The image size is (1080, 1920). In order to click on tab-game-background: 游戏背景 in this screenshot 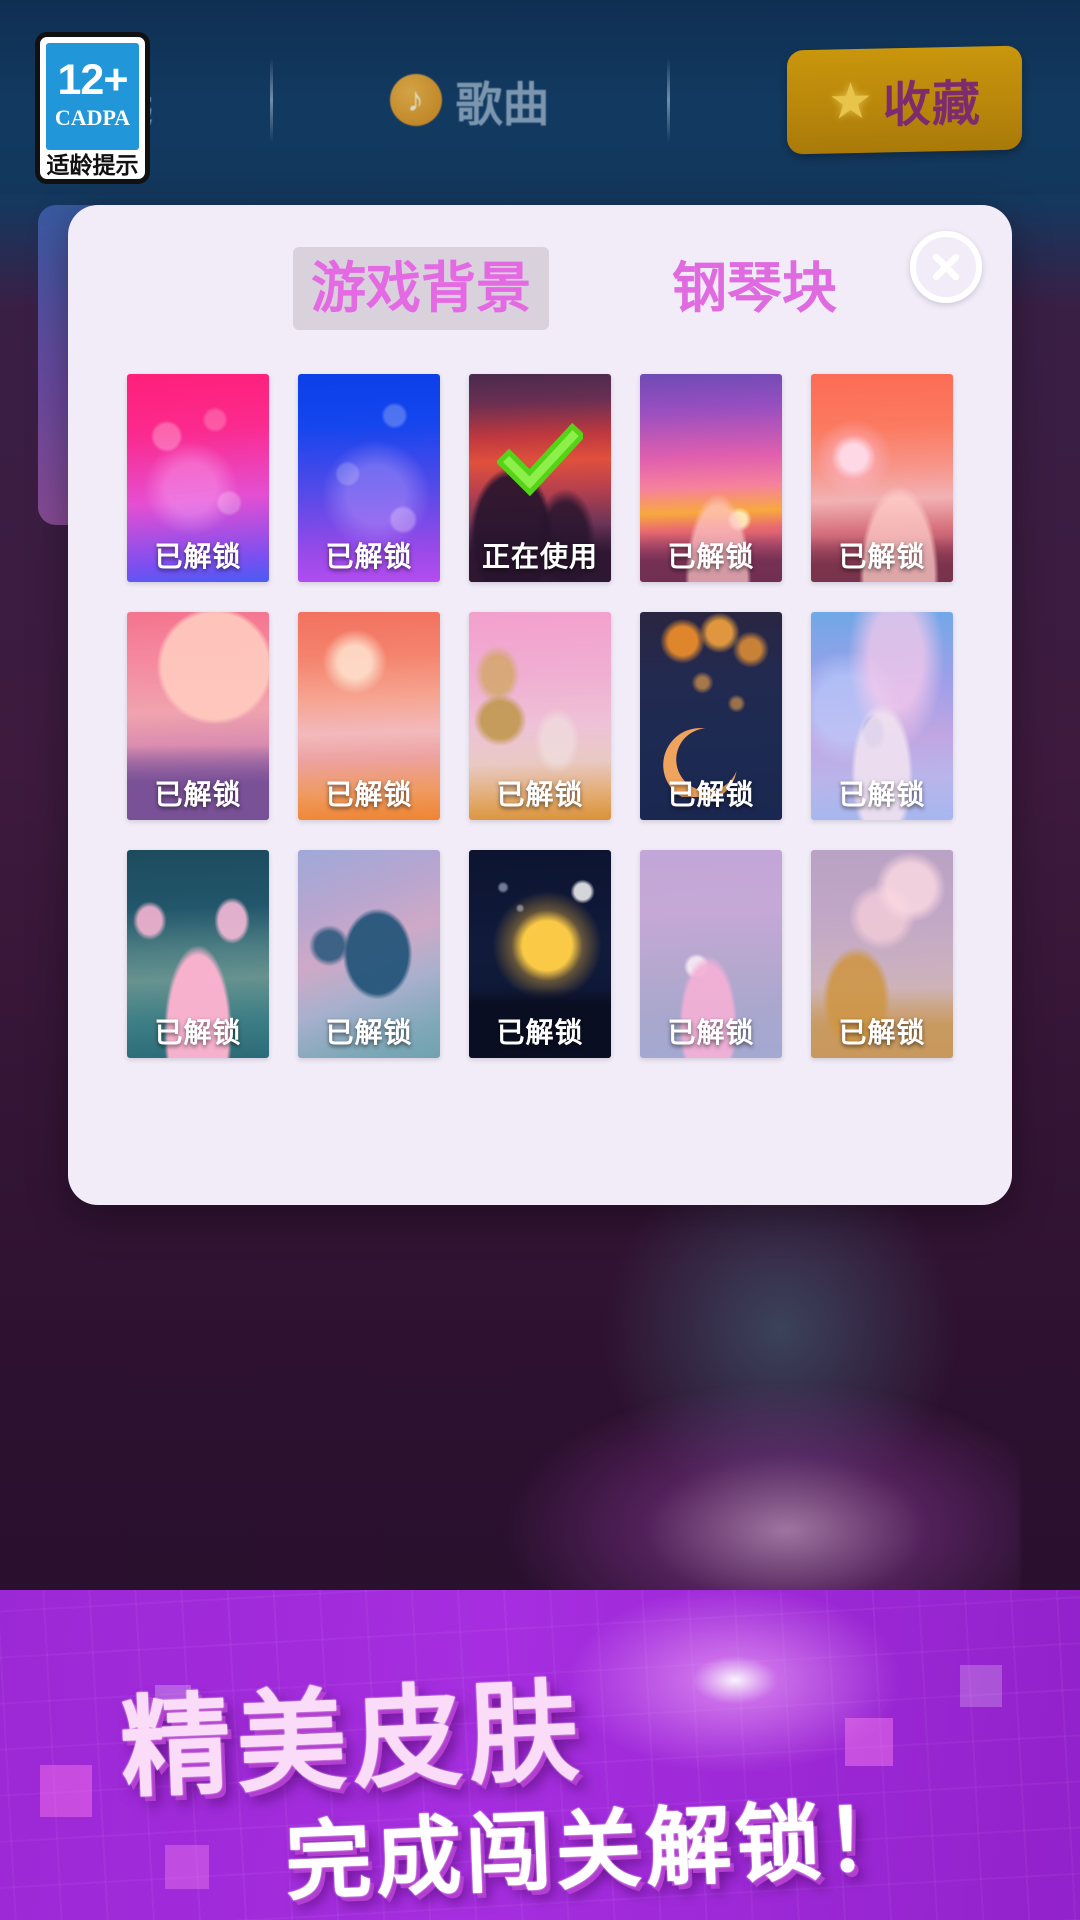, I will do `click(421, 289)`.